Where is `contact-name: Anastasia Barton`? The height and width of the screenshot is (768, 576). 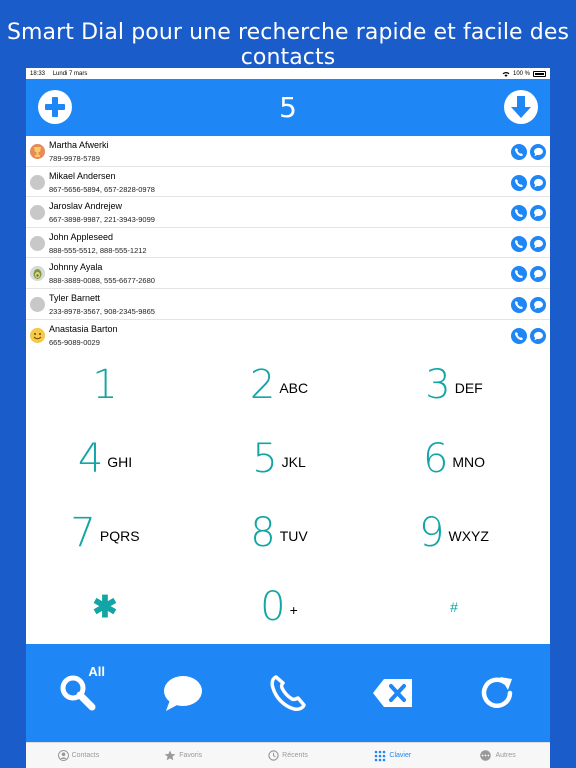 contact-name: Anastasia Barton is located at coordinates (83, 328).